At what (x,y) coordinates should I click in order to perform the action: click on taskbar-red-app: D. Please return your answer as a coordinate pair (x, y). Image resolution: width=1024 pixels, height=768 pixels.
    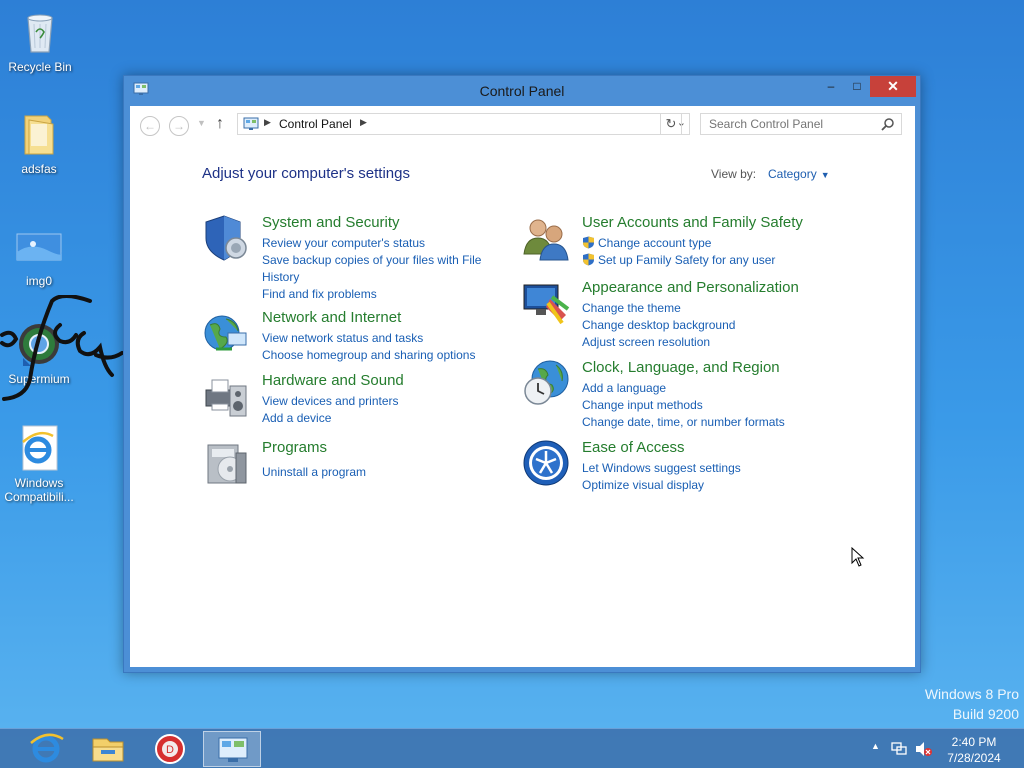
    Looking at the image, I should click on (170, 749).